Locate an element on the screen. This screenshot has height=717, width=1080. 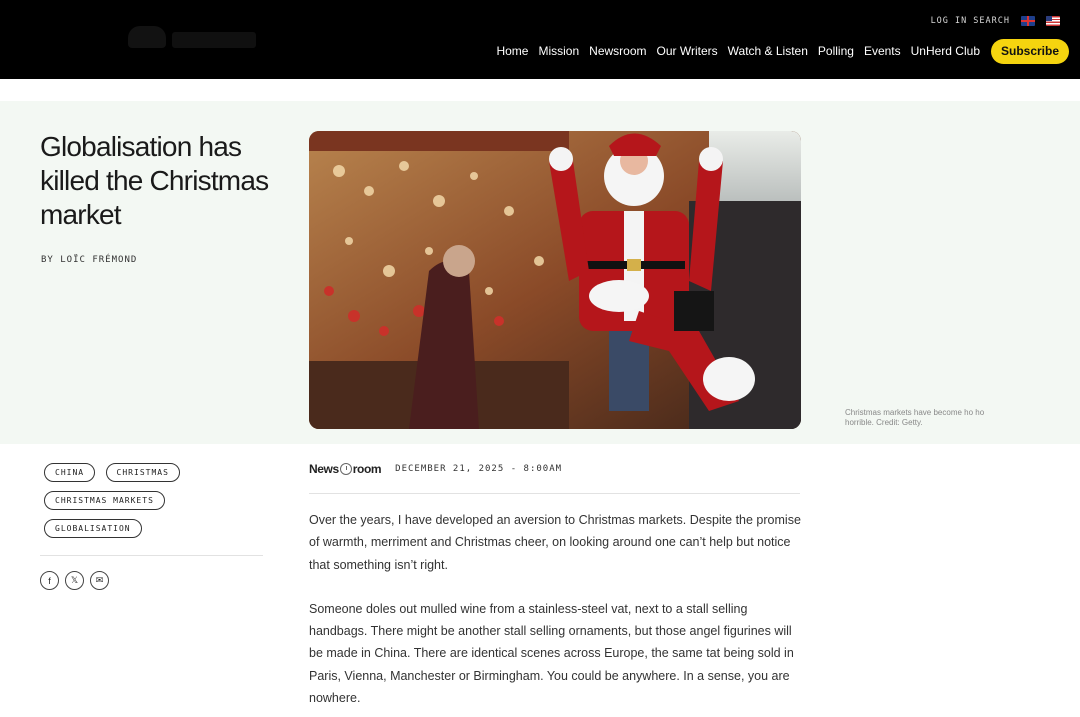
x-icon: 𝕏 is located at coordinates (74, 580).